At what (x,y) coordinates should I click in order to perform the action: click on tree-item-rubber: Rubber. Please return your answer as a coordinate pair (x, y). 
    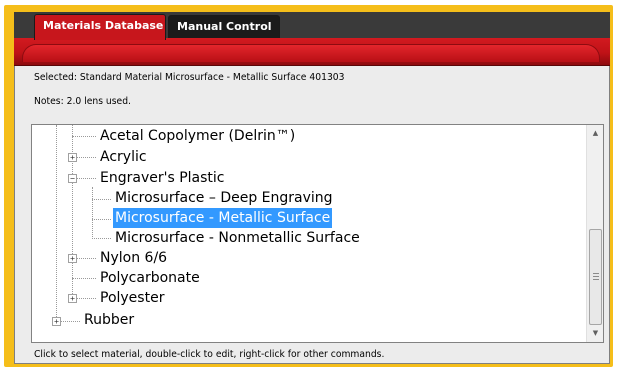
    Looking at the image, I should click on (109, 320).